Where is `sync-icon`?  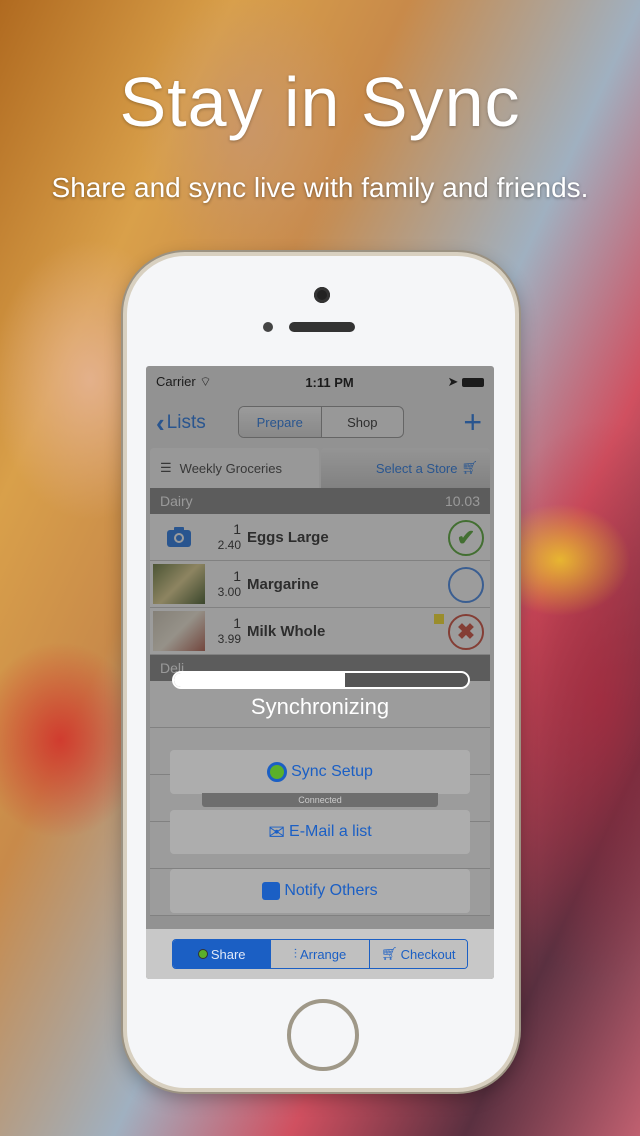
sync-icon is located at coordinates (277, 772).